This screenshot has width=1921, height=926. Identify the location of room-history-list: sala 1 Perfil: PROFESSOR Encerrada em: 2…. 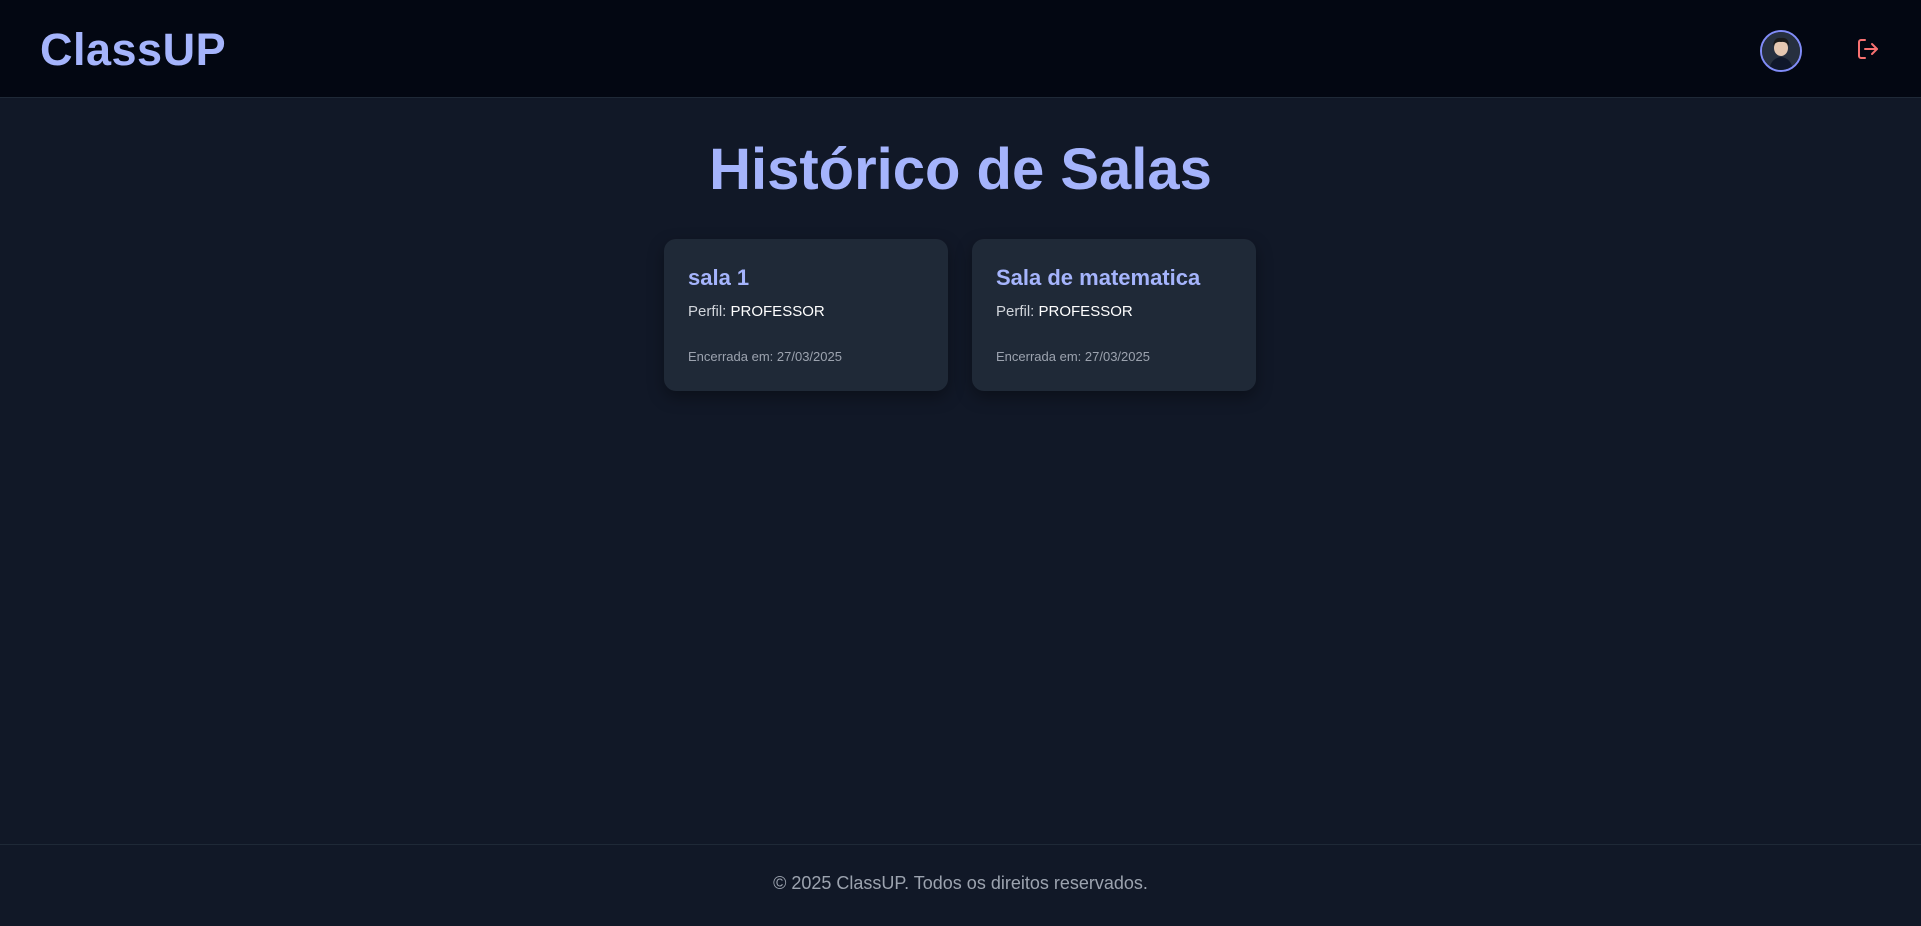
(960, 315).